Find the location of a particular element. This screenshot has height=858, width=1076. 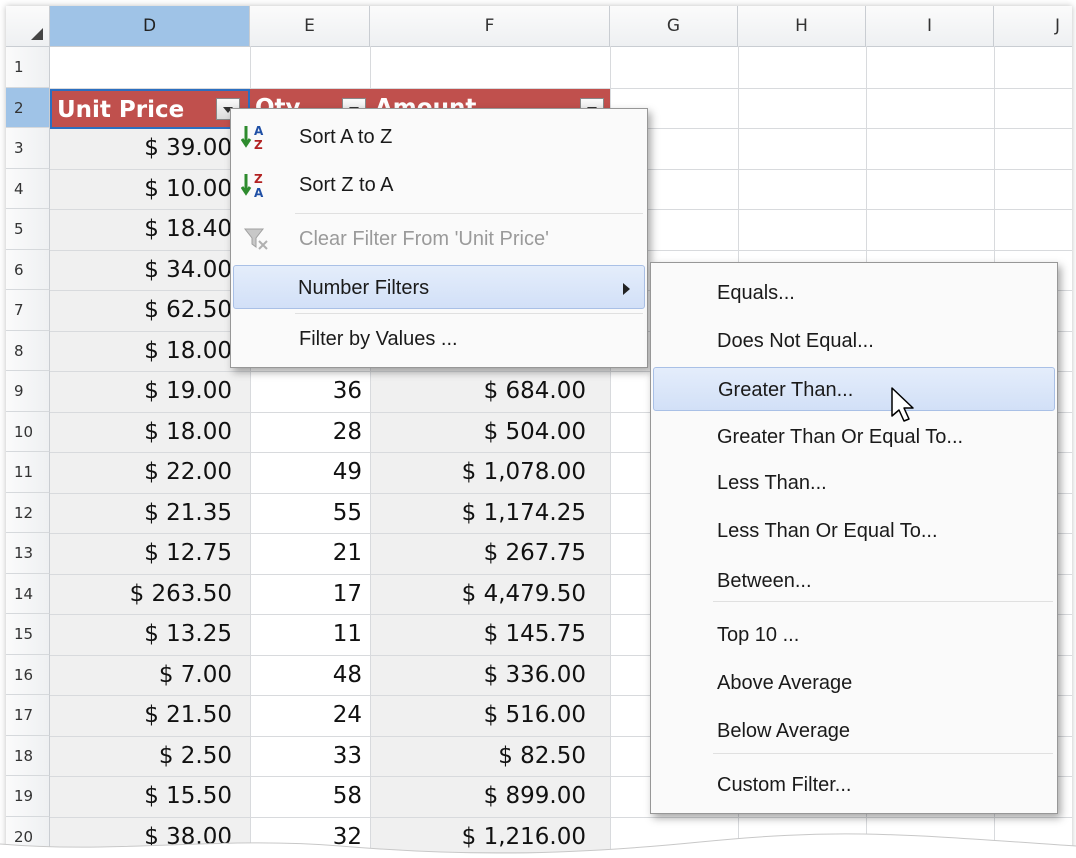

submenu-item-above-average: Above Average is located at coordinates (854, 683).